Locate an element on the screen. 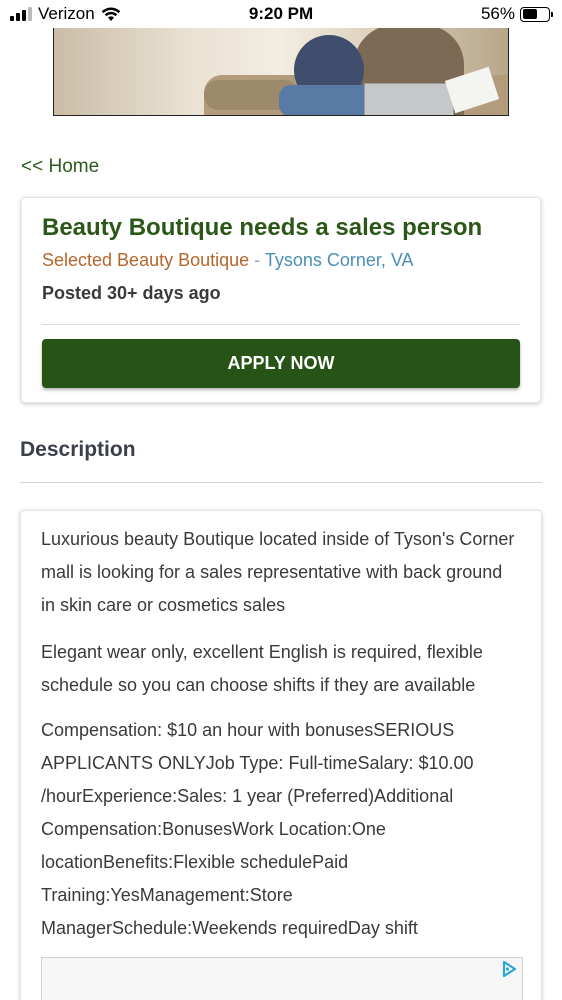 This screenshot has height=1000, width=562. battery-area: 56% is located at coordinates (516, 14).